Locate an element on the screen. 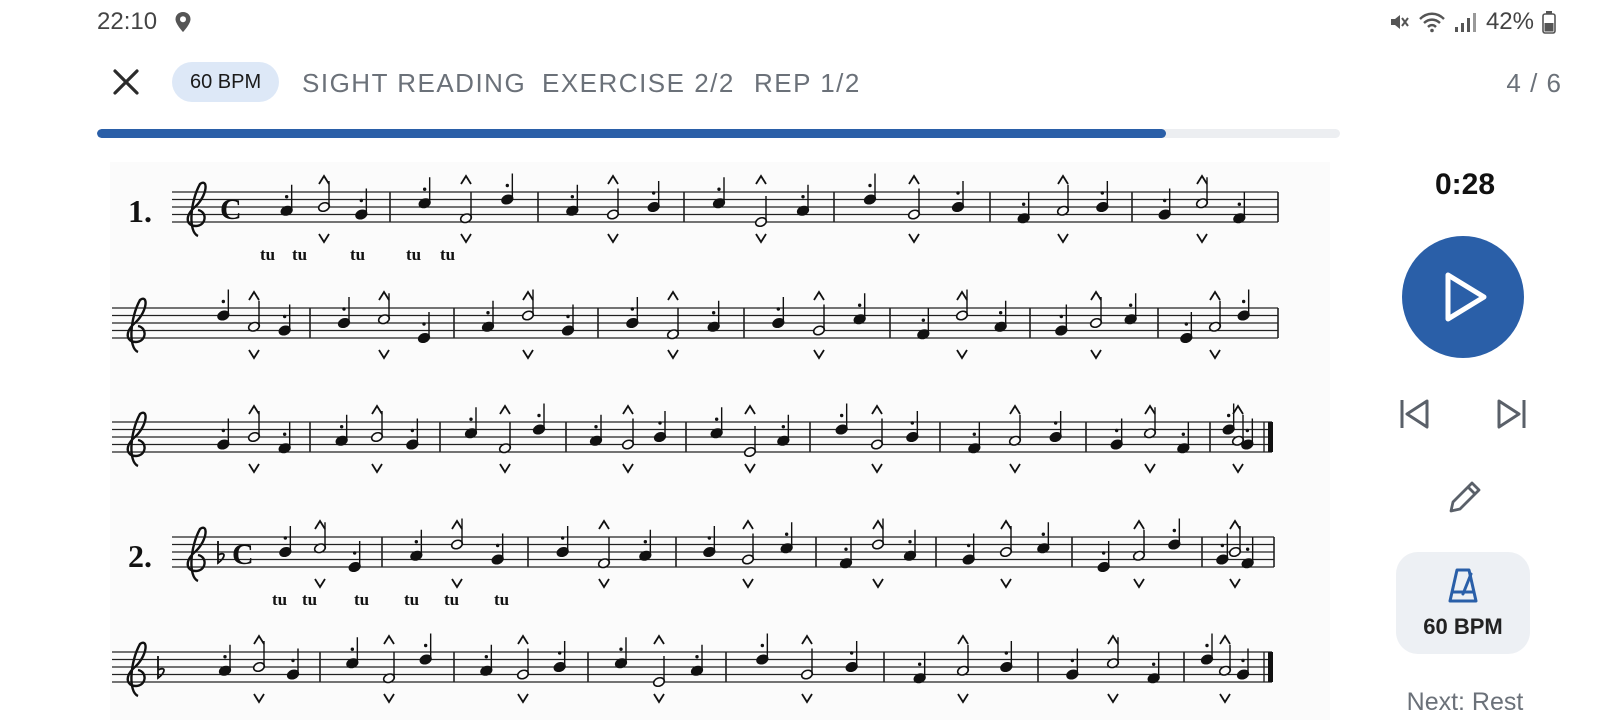 The image size is (1600, 720). status-icons: 42% is located at coordinates (1472, 22).